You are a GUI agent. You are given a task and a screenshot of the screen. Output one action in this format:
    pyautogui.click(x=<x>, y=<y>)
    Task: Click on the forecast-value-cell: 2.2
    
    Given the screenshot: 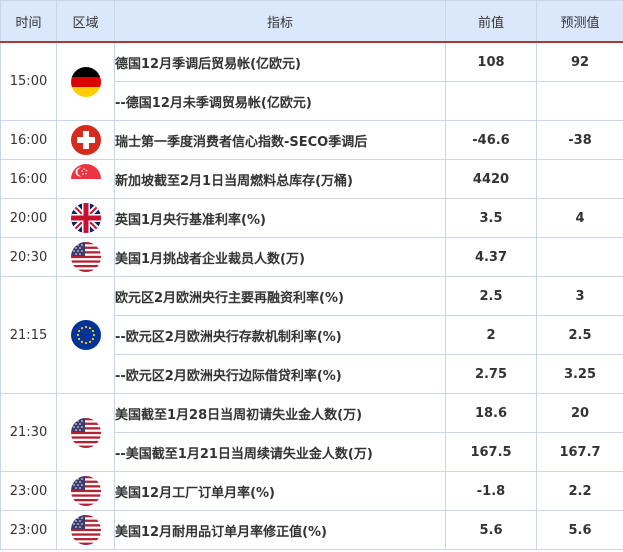 What is the action you would take?
    pyautogui.click(x=579, y=491)
    